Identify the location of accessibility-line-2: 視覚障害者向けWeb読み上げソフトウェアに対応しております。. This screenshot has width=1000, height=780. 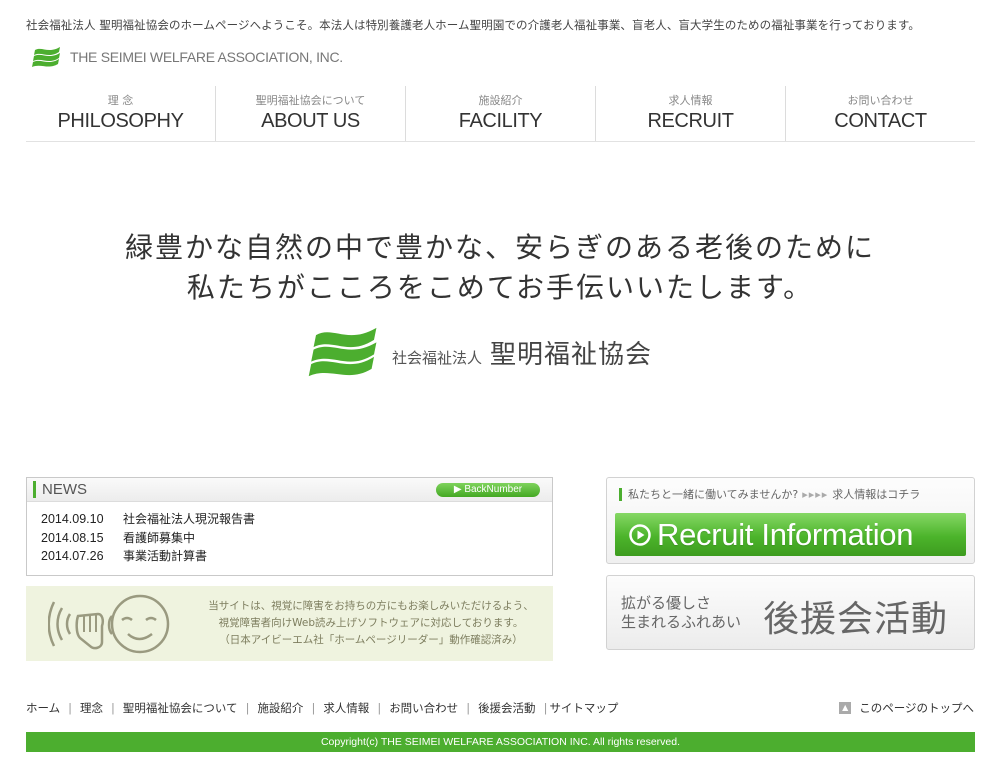
(371, 623).